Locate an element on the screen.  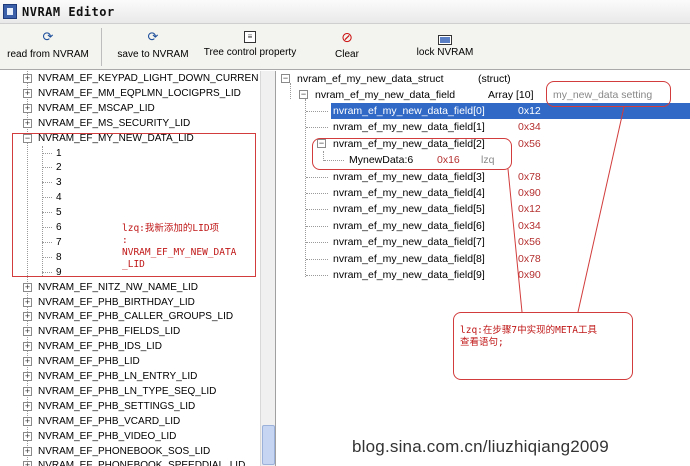
annotation-arrows is located at coordinates (566, 209).